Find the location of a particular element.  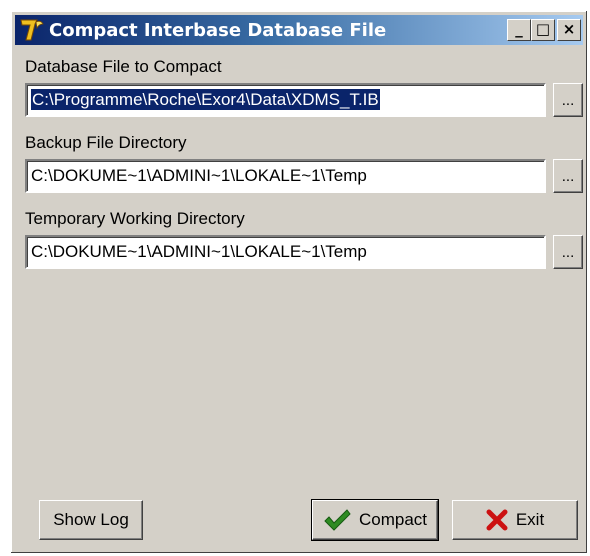

show-log-label: Show Log is located at coordinates (91, 519).